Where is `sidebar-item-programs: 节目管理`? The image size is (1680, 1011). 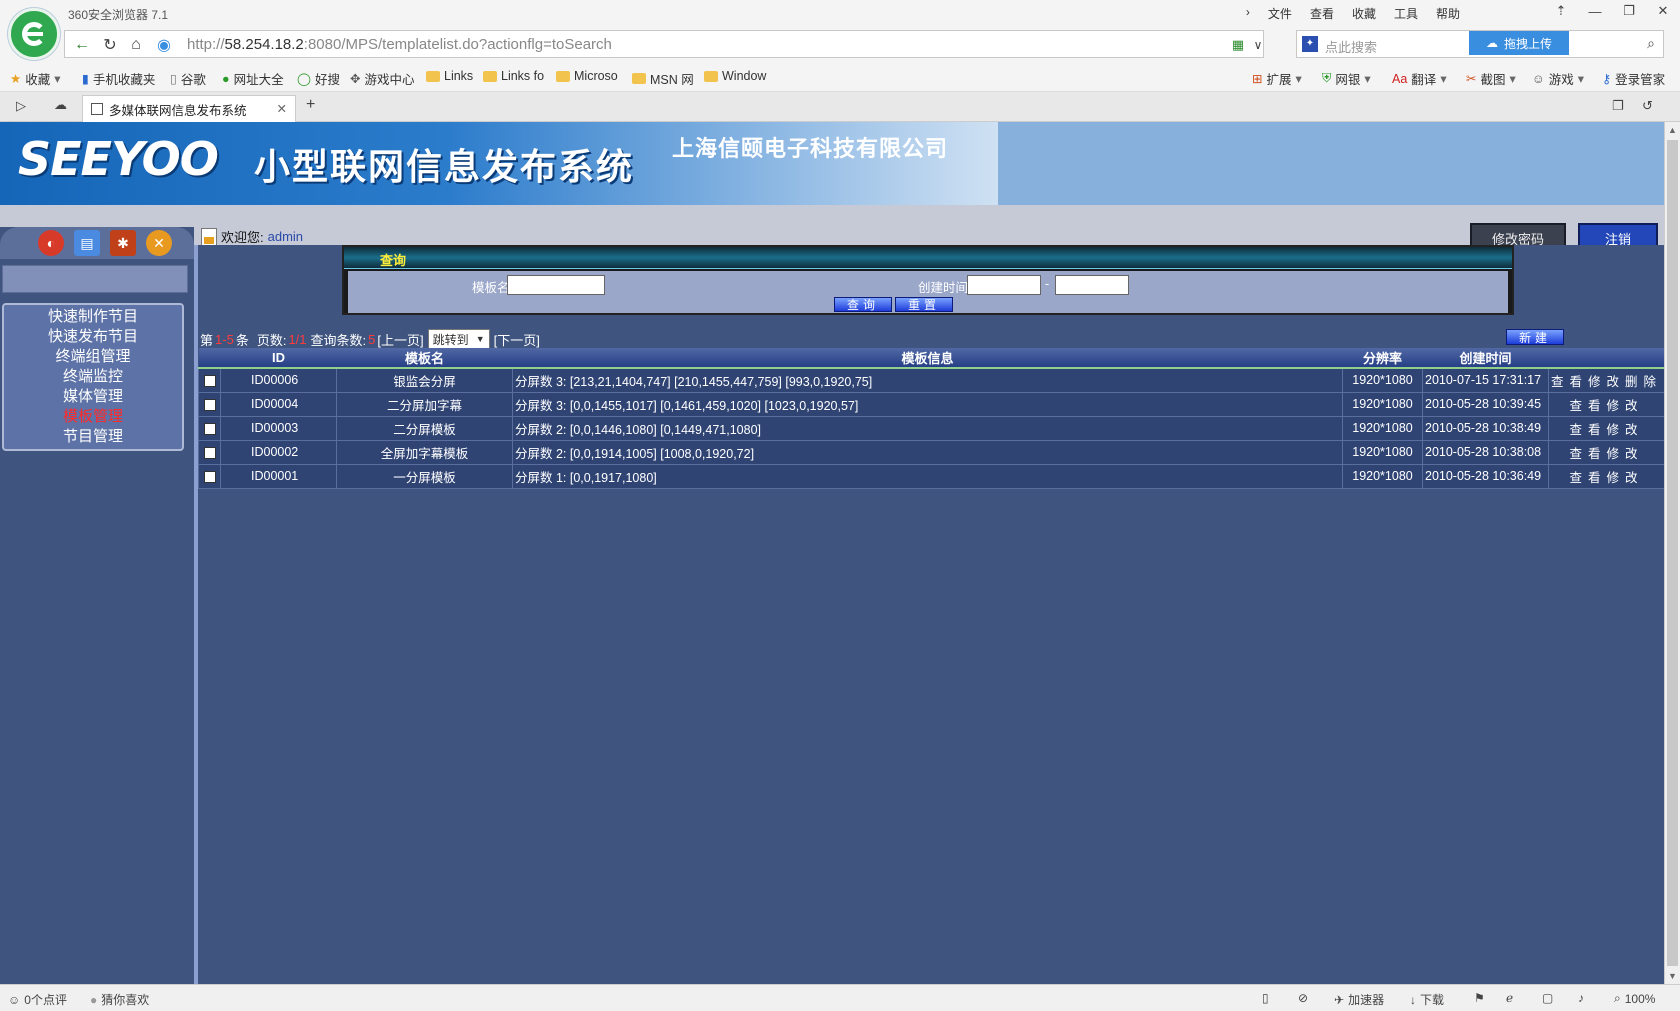
sidebar-item-programs: 节目管理 is located at coordinates (93, 437).